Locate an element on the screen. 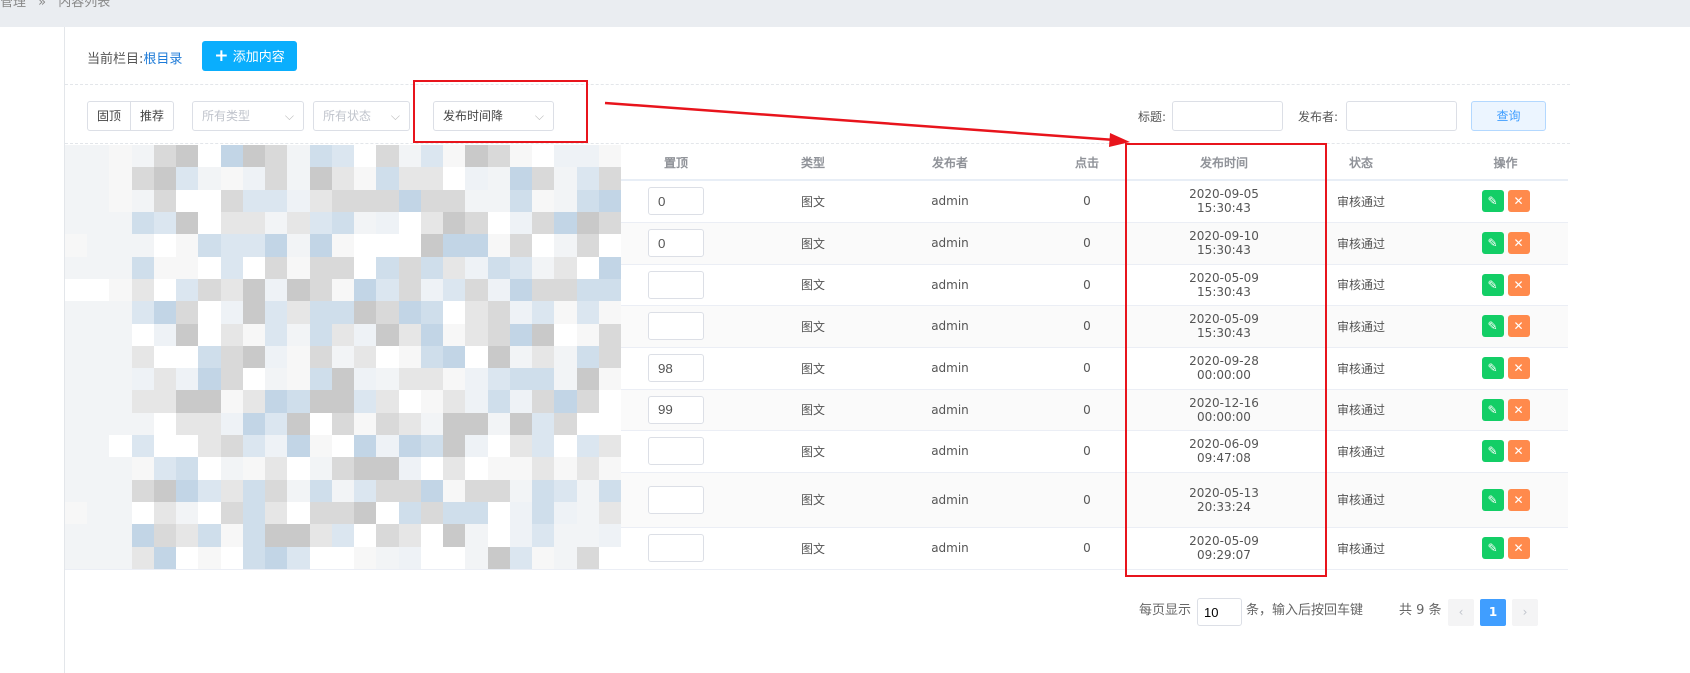 The image size is (1690, 673). annotation-arrow is located at coordinates (867, 124).